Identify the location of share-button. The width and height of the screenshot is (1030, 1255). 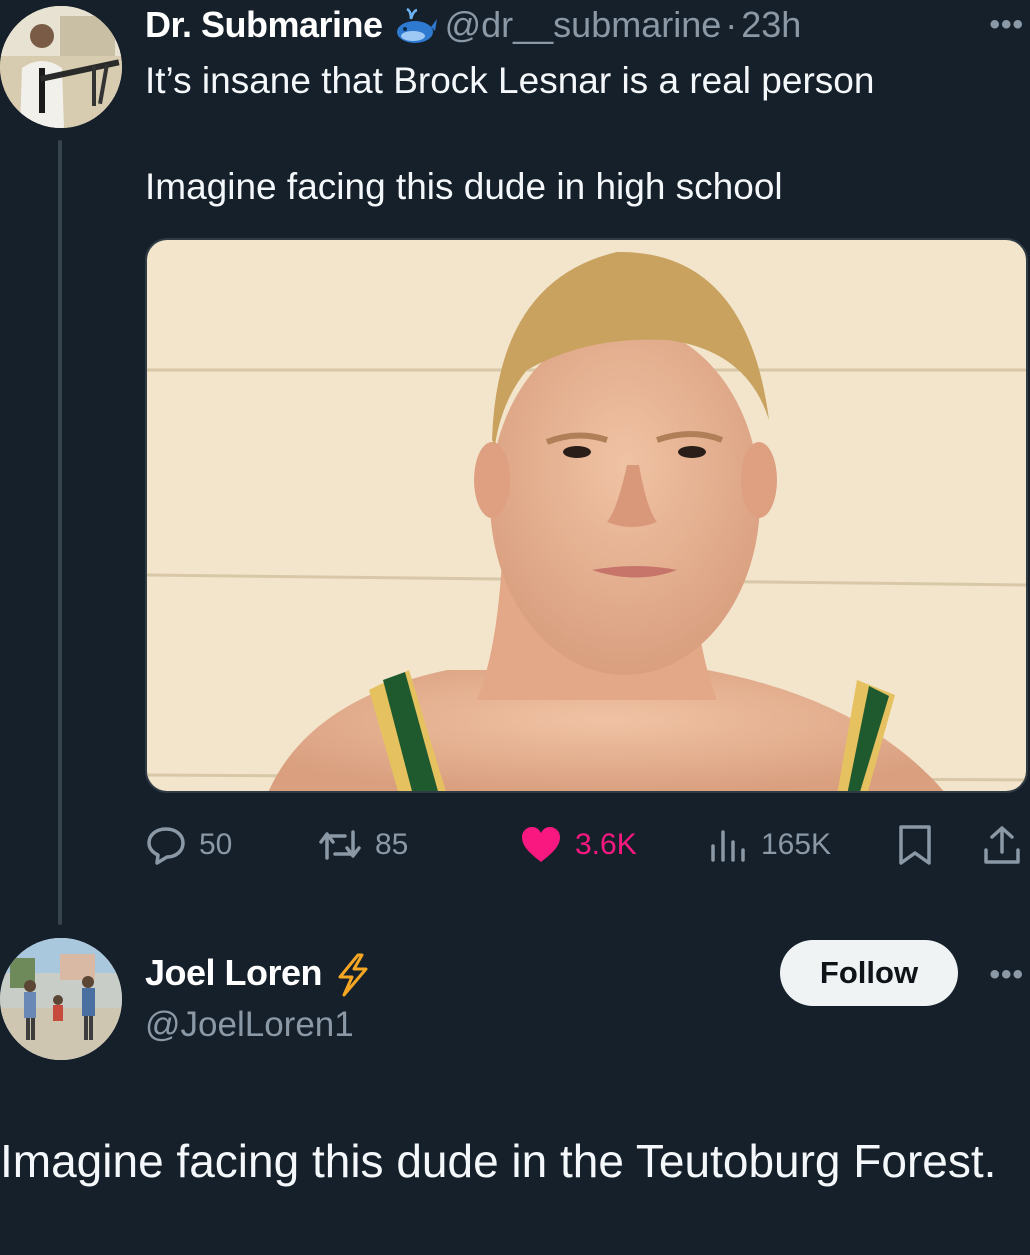
(1005, 845).